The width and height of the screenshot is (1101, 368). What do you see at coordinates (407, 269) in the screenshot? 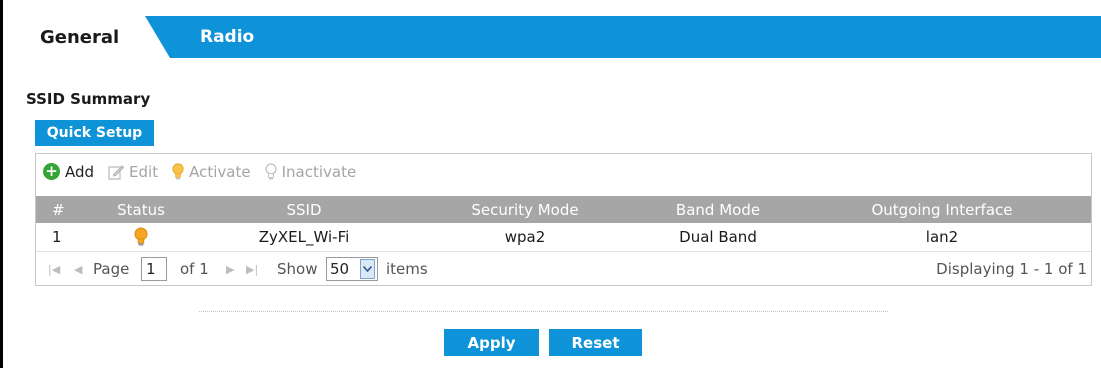
I see `items-label: items` at bounding box center [407, 269].